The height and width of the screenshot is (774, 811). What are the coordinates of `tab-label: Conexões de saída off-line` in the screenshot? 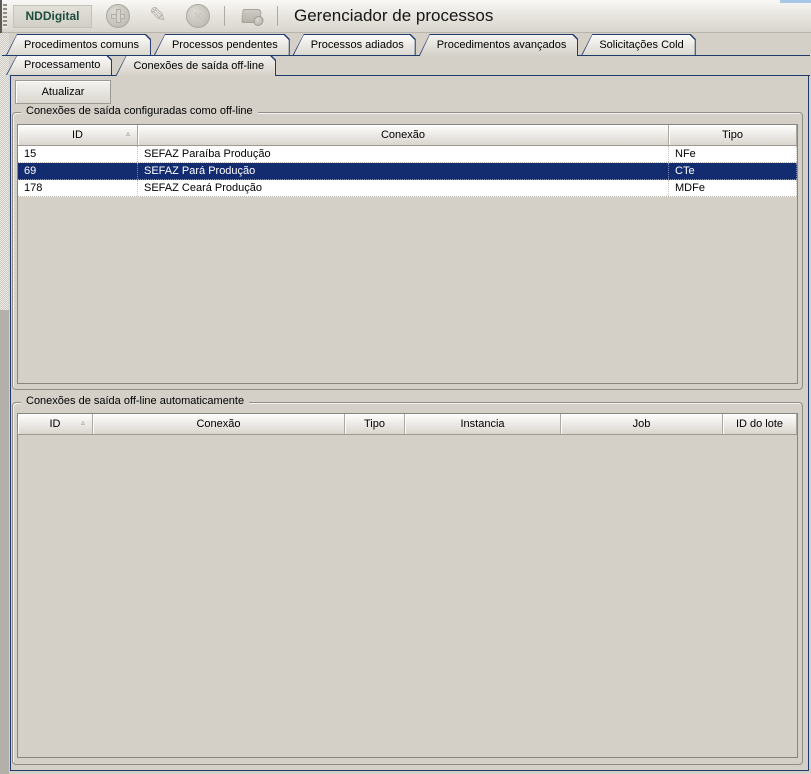 It's located at (195, 66).